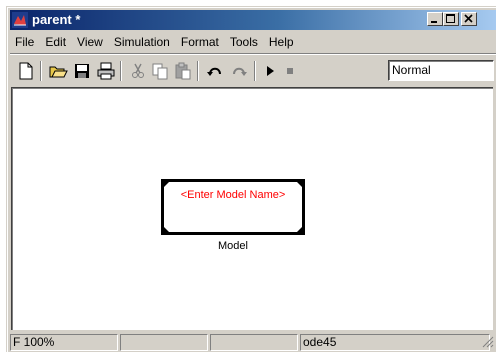 This screenshot has width=496, height=352. Describe the element at coordinates (233, 195) in the screenshot. I see `model-name-placeholder: <Enter Model Name>` at that location.